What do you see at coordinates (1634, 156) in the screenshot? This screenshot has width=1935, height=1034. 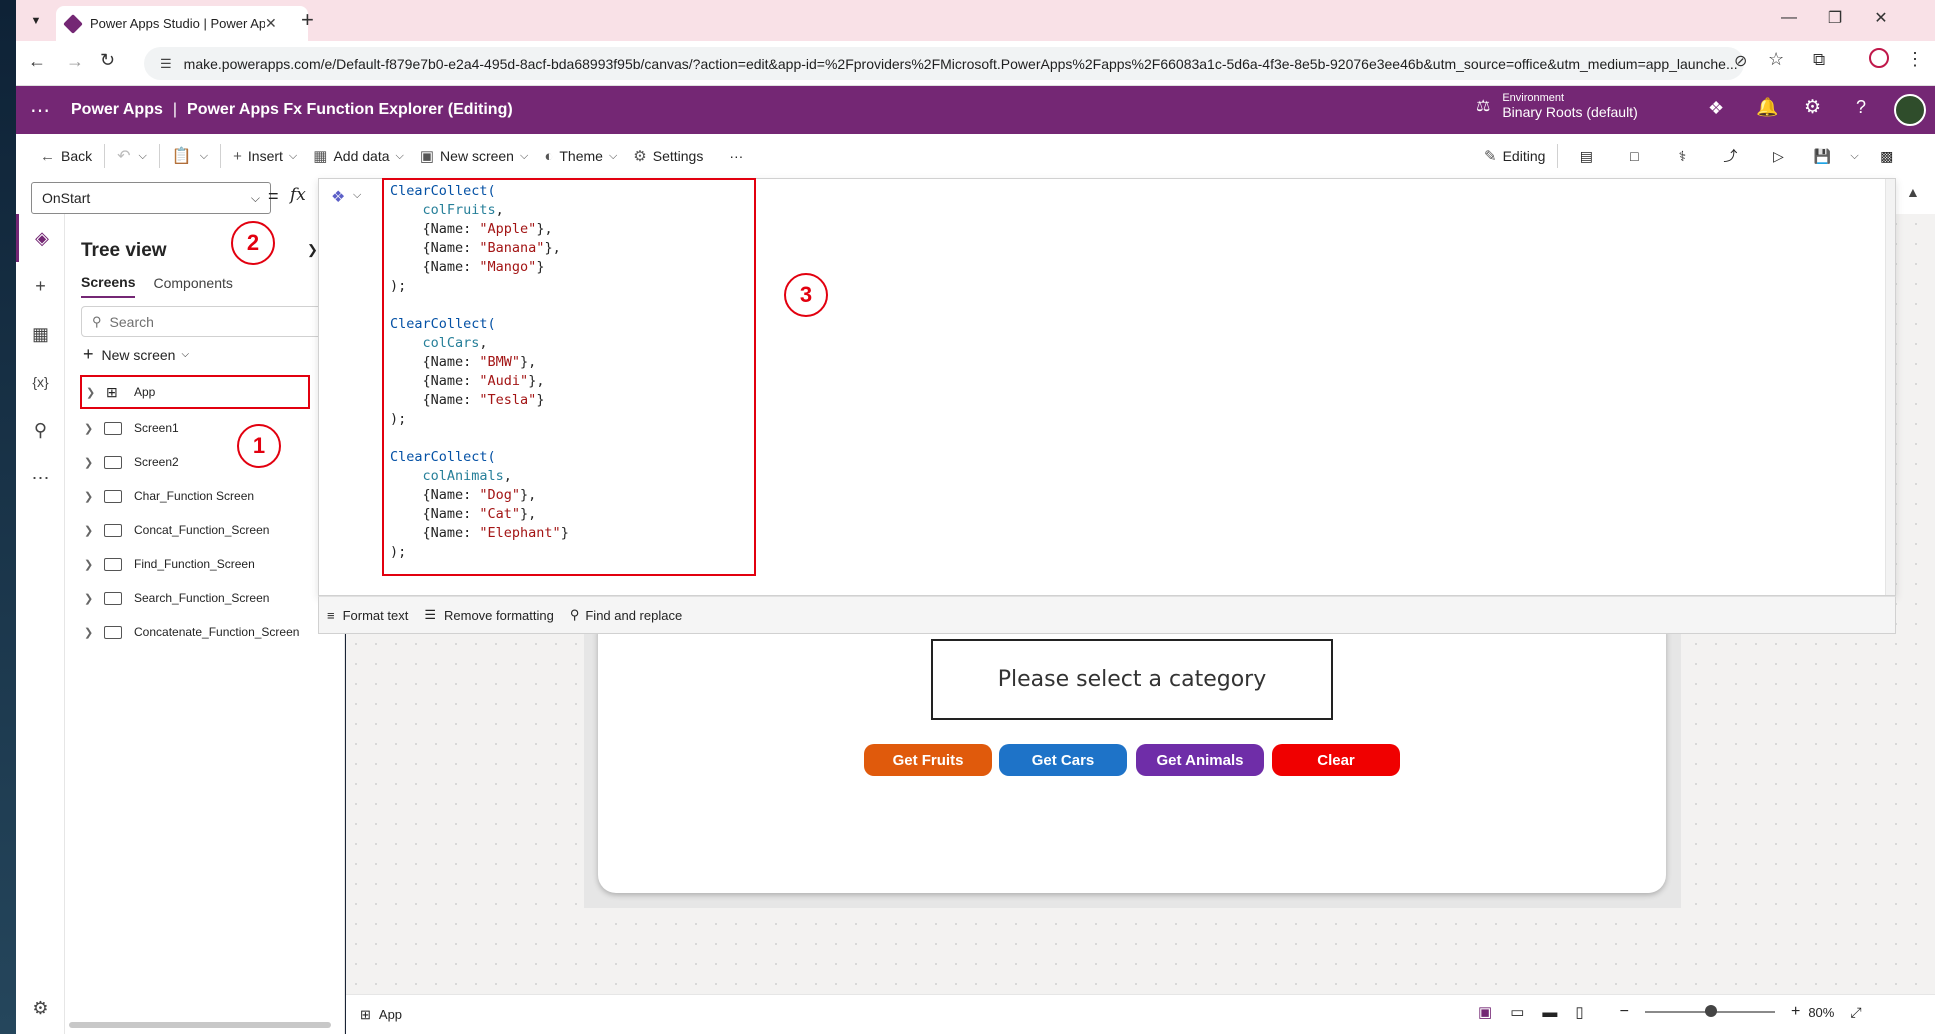 I see `comments-icon: □` at bounding box center [1634, 156].